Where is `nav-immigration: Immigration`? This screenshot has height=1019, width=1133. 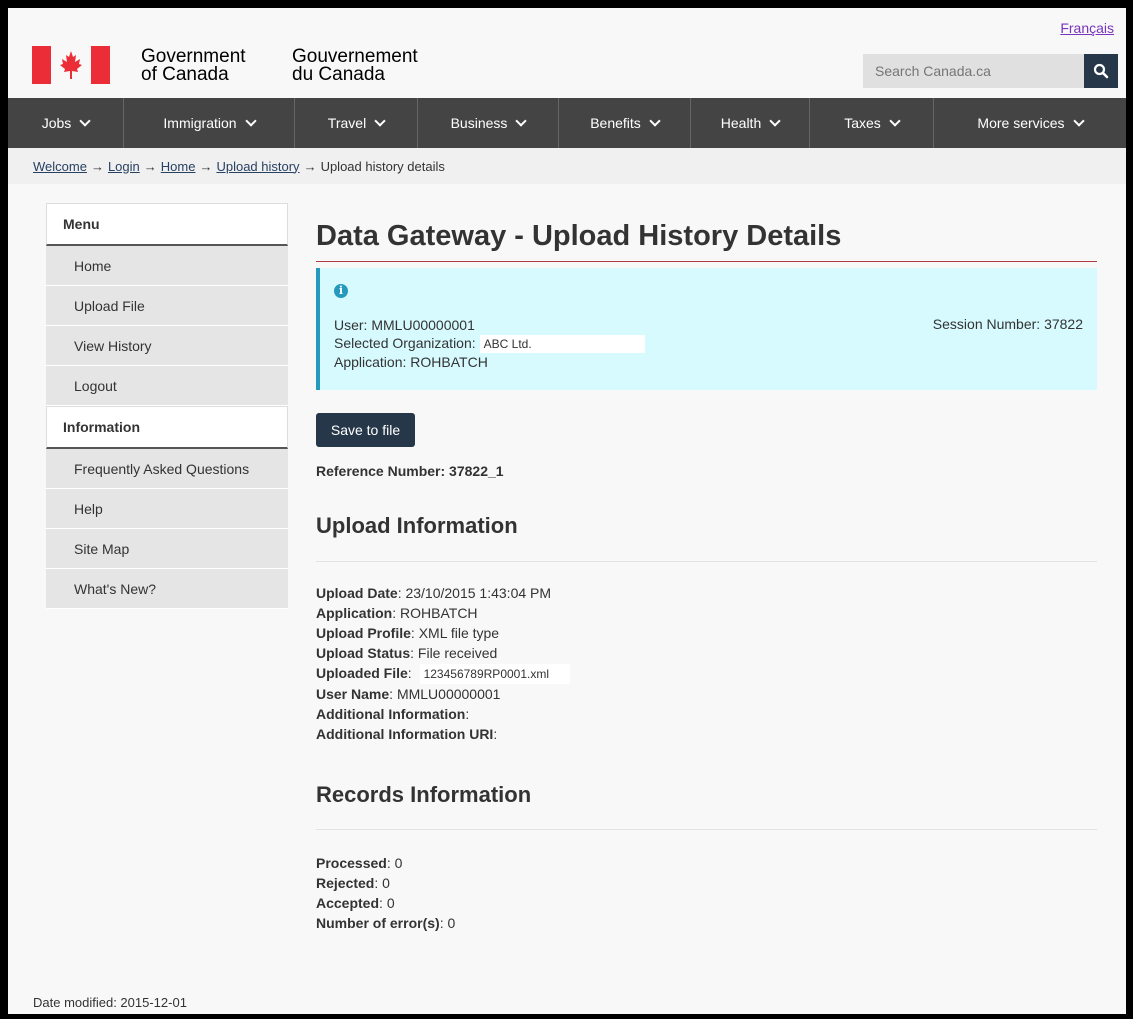
nav-immigration: Immigration is located at coordinates (209, 123).